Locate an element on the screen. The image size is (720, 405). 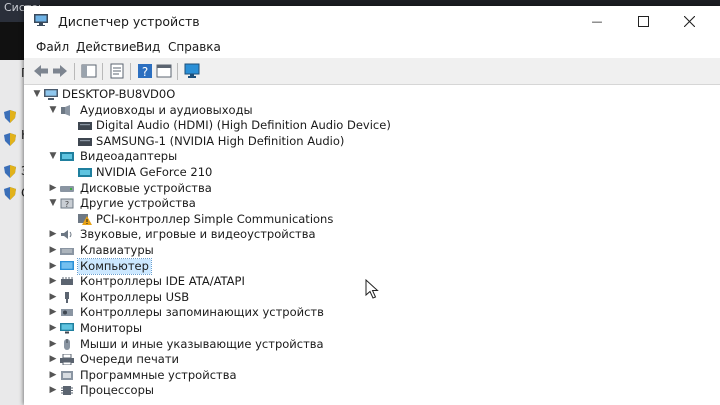
help-icon: ? is located at coordinates (145, 71).